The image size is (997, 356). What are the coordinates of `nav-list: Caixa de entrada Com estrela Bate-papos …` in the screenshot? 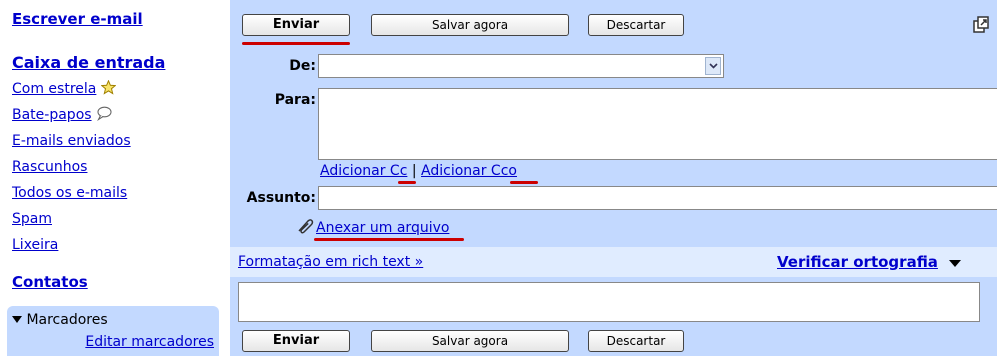 It's located at (88, 154).